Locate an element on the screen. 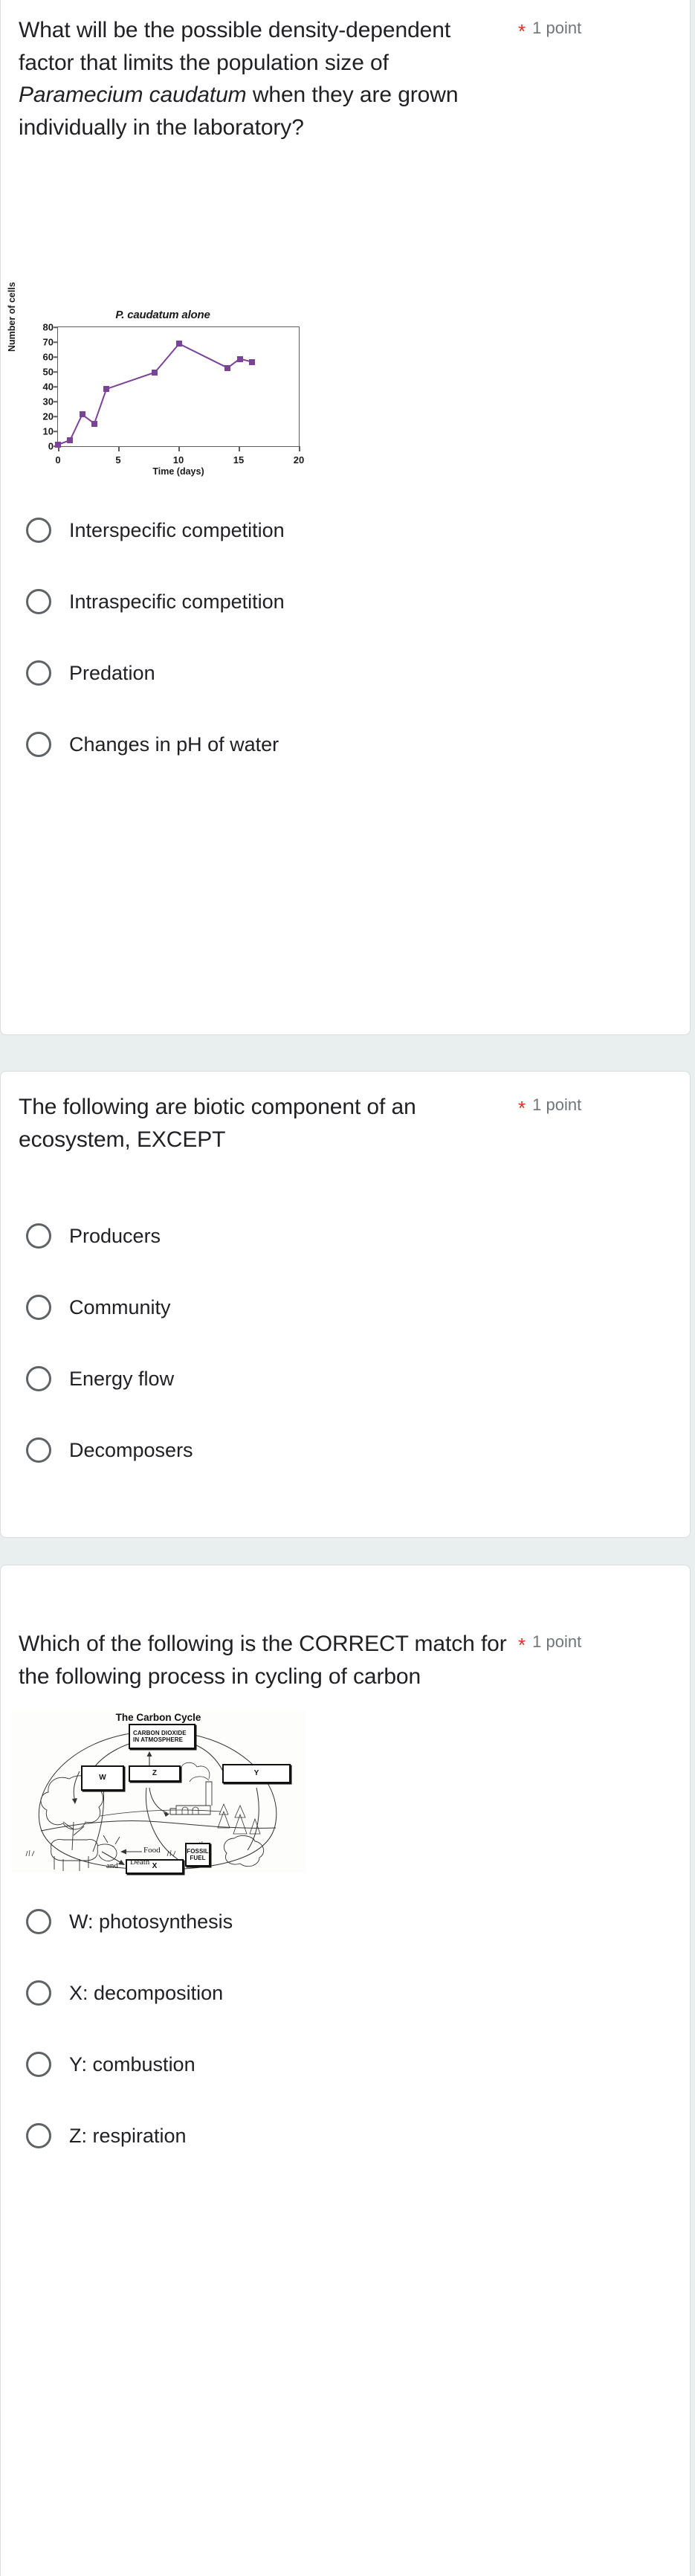 The image size is (695, 2576). option-row: Decomposers is located at coordinates (345, 1450).